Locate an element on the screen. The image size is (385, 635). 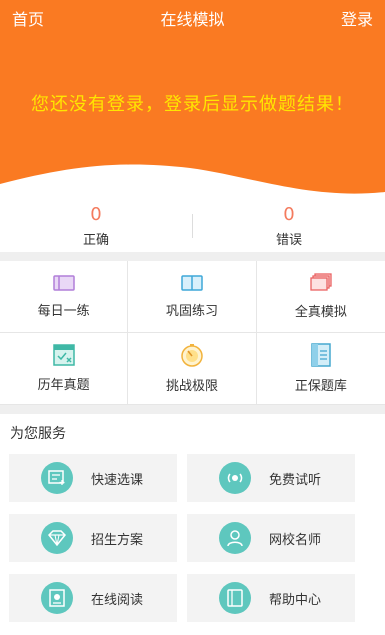
menu-review-practice: 巩固练习 is located at coordinates (192, 297).